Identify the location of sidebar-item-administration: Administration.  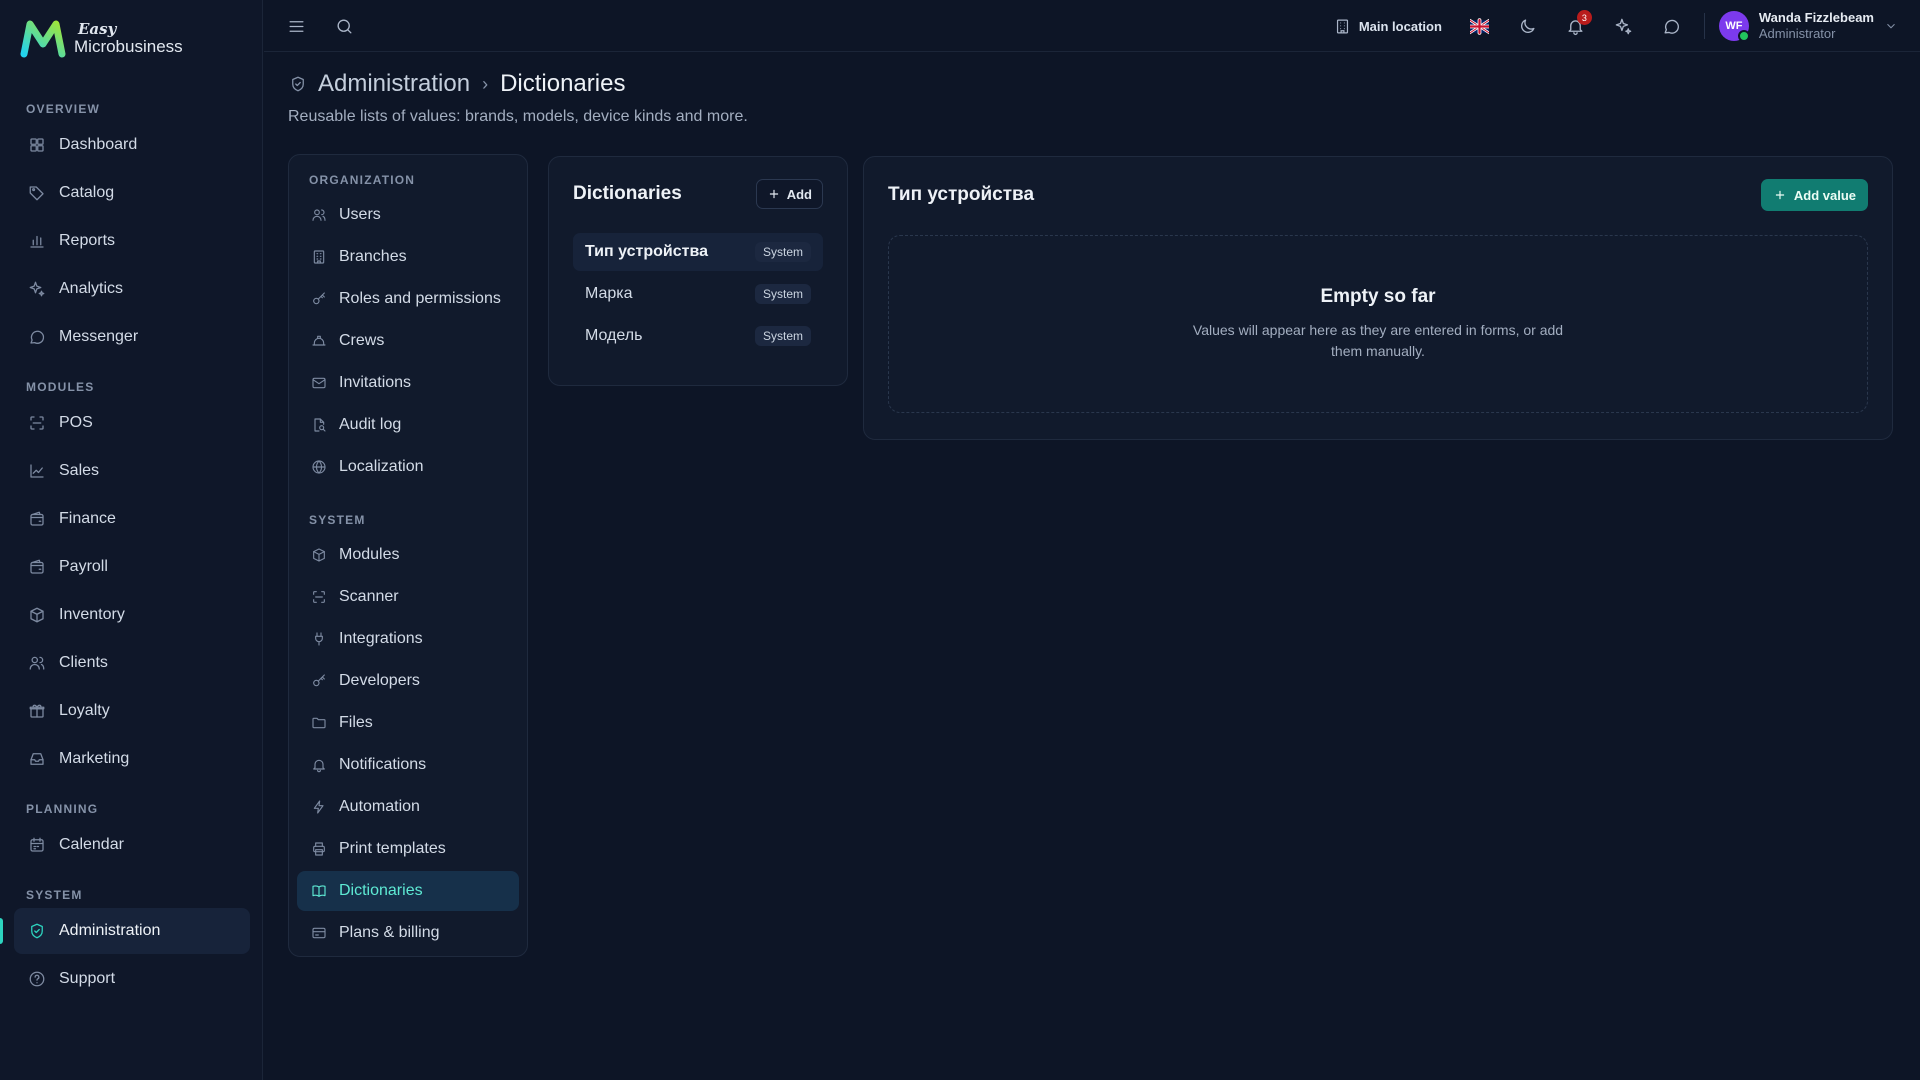
(125, 931).